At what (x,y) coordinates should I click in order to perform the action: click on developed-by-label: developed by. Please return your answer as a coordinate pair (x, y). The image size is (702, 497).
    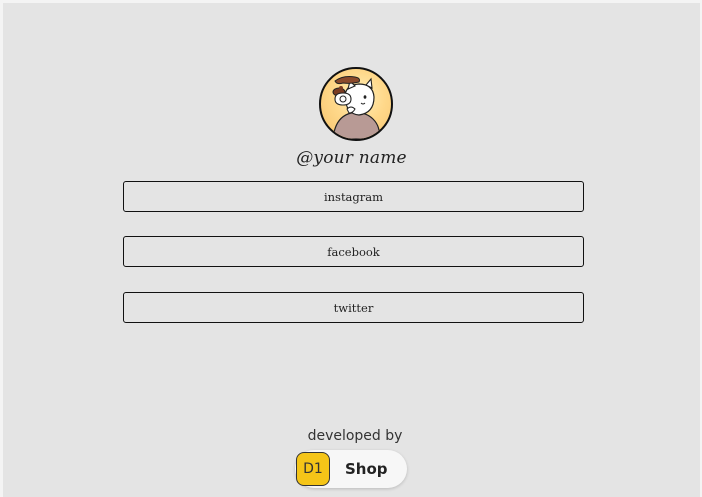
    Looking at the image, I should click on (355, 436).